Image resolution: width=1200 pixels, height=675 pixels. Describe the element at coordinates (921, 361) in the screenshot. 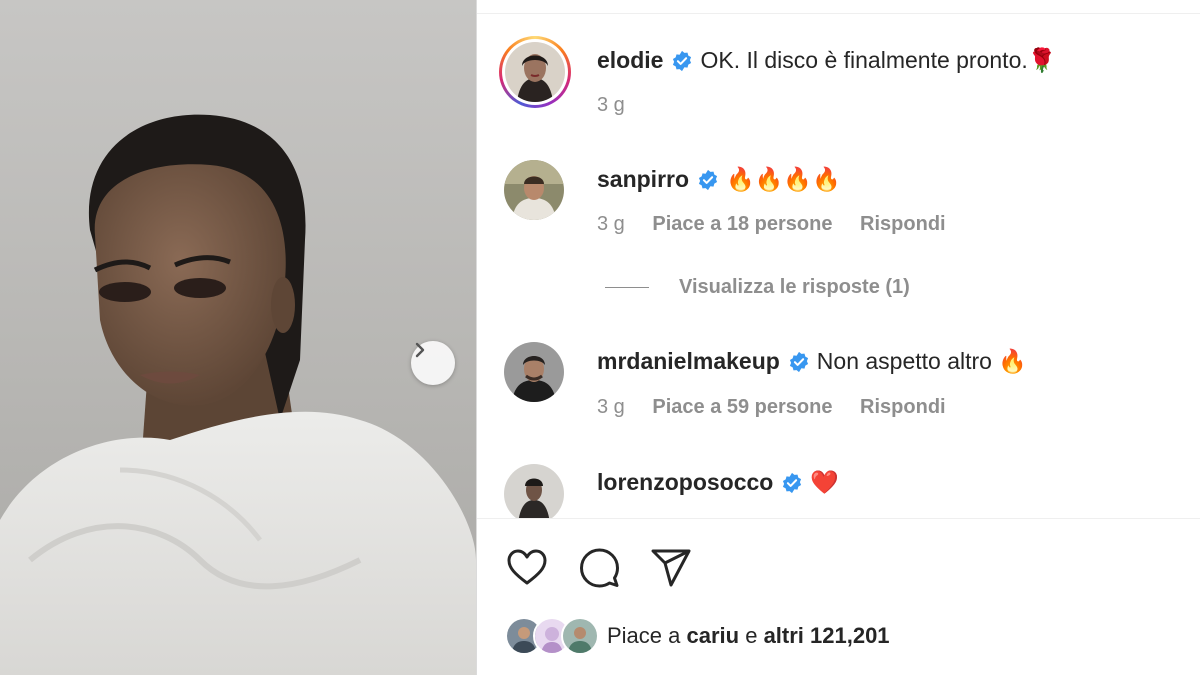

I see `comment-text: Non aspetto altro 🔥` at that location.